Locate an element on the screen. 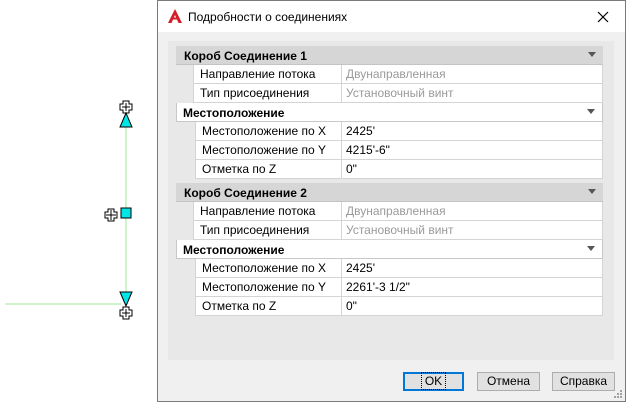 Image resolution: width=627 pixels, height=403 pixels. location-y-value: 4215'-6" is located at coordinates (472, 150).